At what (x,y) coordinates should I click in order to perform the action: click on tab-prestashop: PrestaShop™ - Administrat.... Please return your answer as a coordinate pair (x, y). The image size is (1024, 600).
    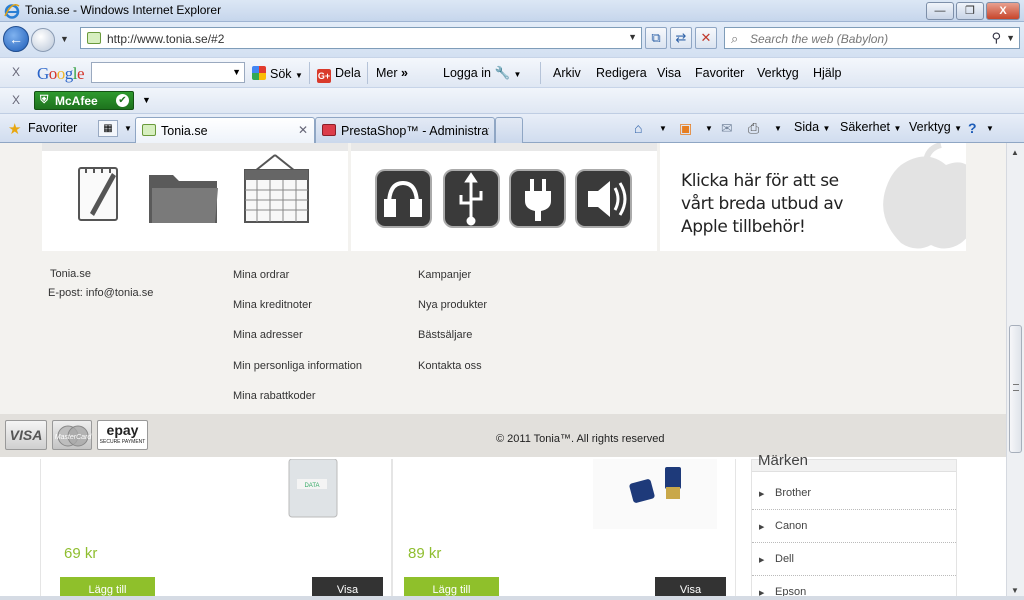
    Looking at the image, I should click on (405, 130).